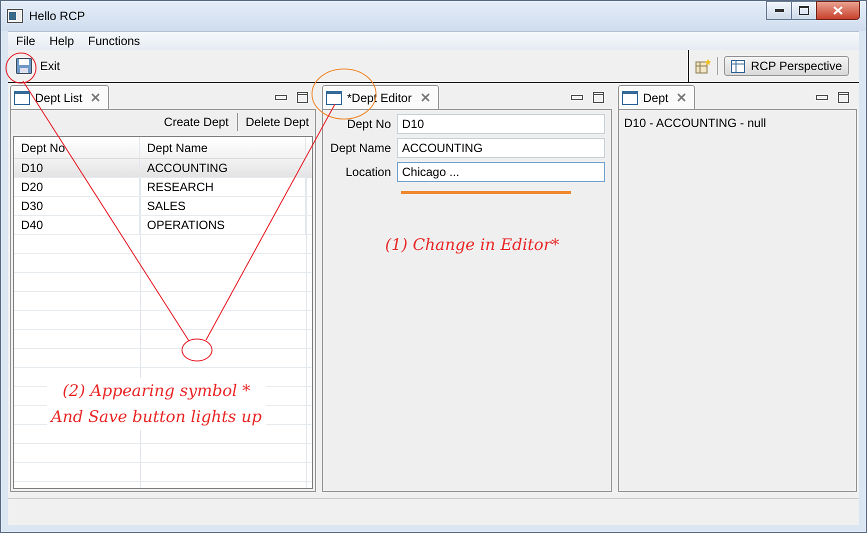 The image size is (867, 533). Describe the element at coordinates (657, 97) in the screenshot. I see `view-tab: Dept` at that location.